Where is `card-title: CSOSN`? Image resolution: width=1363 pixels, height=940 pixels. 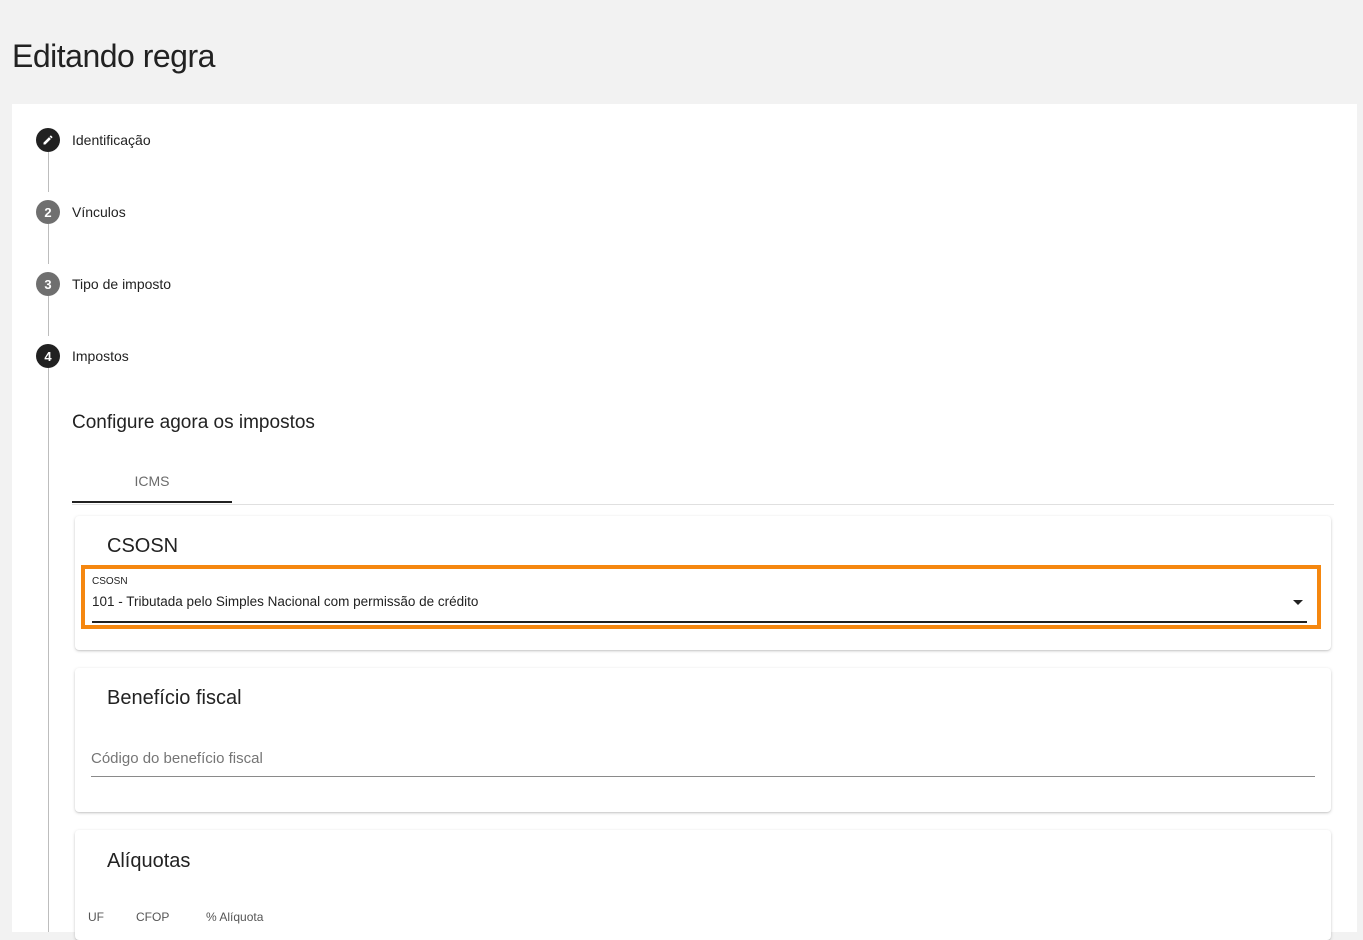 card-title: CSOSN is located at coordinates (143, 546).